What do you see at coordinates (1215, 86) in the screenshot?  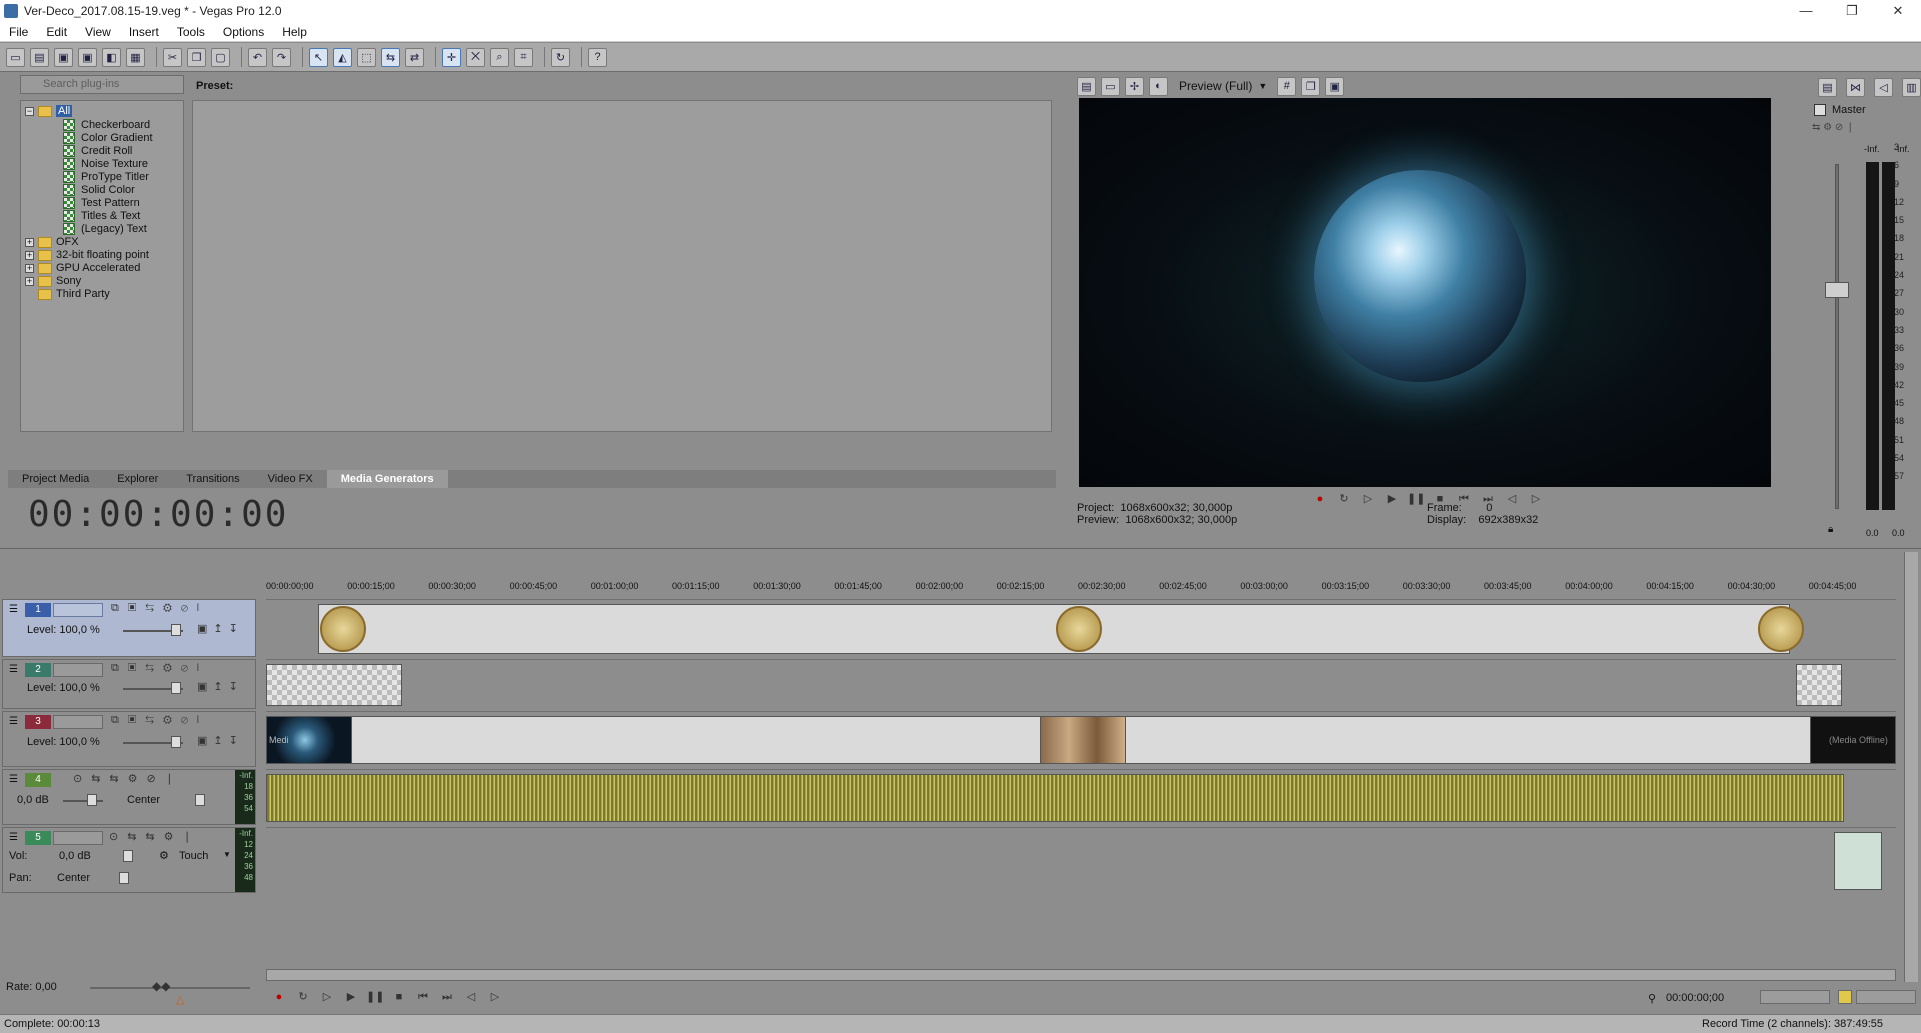 I see `preview-quality-dropdown: Preview (Full)` at bounding box center [1215, 86].